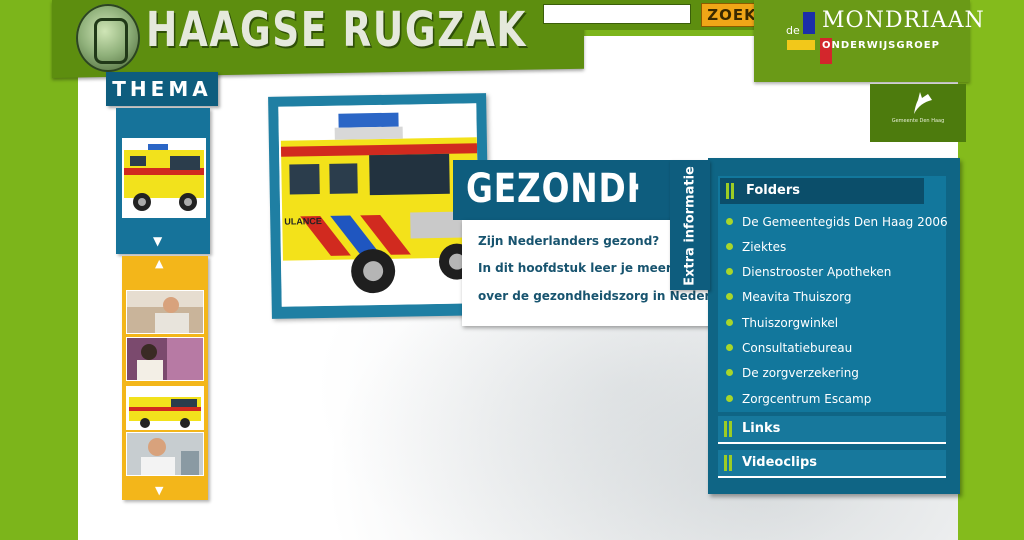 The width and height of the screenshot is (1024, 540). Describe the element at coordinates (569, 241) in the screenshot. I see `article-line: Zijn Nederlanders gezond?` at that location.